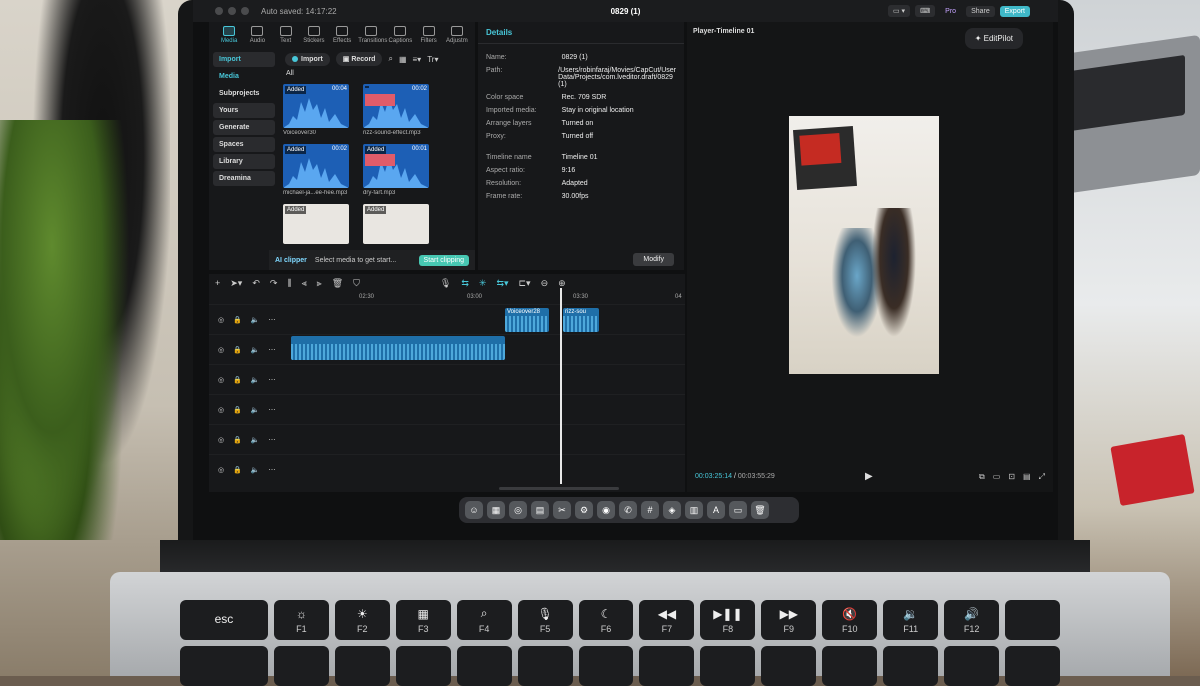 This screenshot has width=1200, height=686. What do you see at coordinates (337, 283) in the screenshot?
I see `delete-icon: 🗑` at bounding box center [337, 283].